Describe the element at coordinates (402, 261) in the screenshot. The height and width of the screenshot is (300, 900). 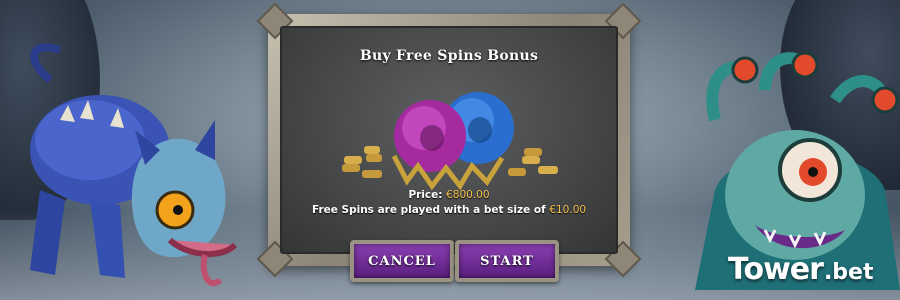
I see `cancel-button: CANCEL` at that location.